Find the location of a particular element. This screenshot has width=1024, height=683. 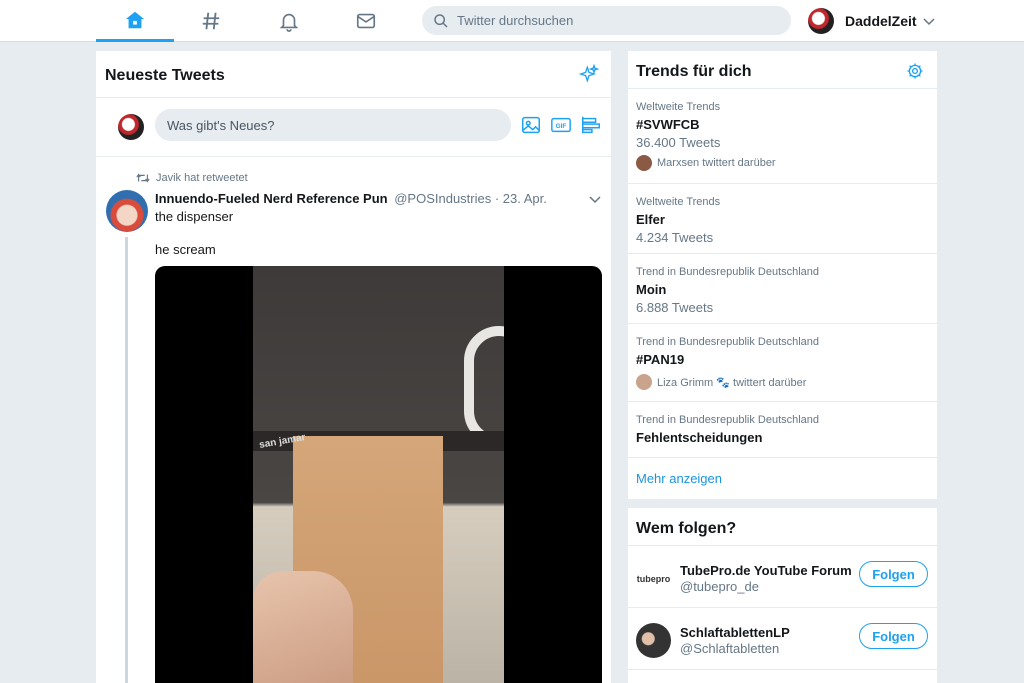

trend-name: Moin is located at coordinates (651, 289).